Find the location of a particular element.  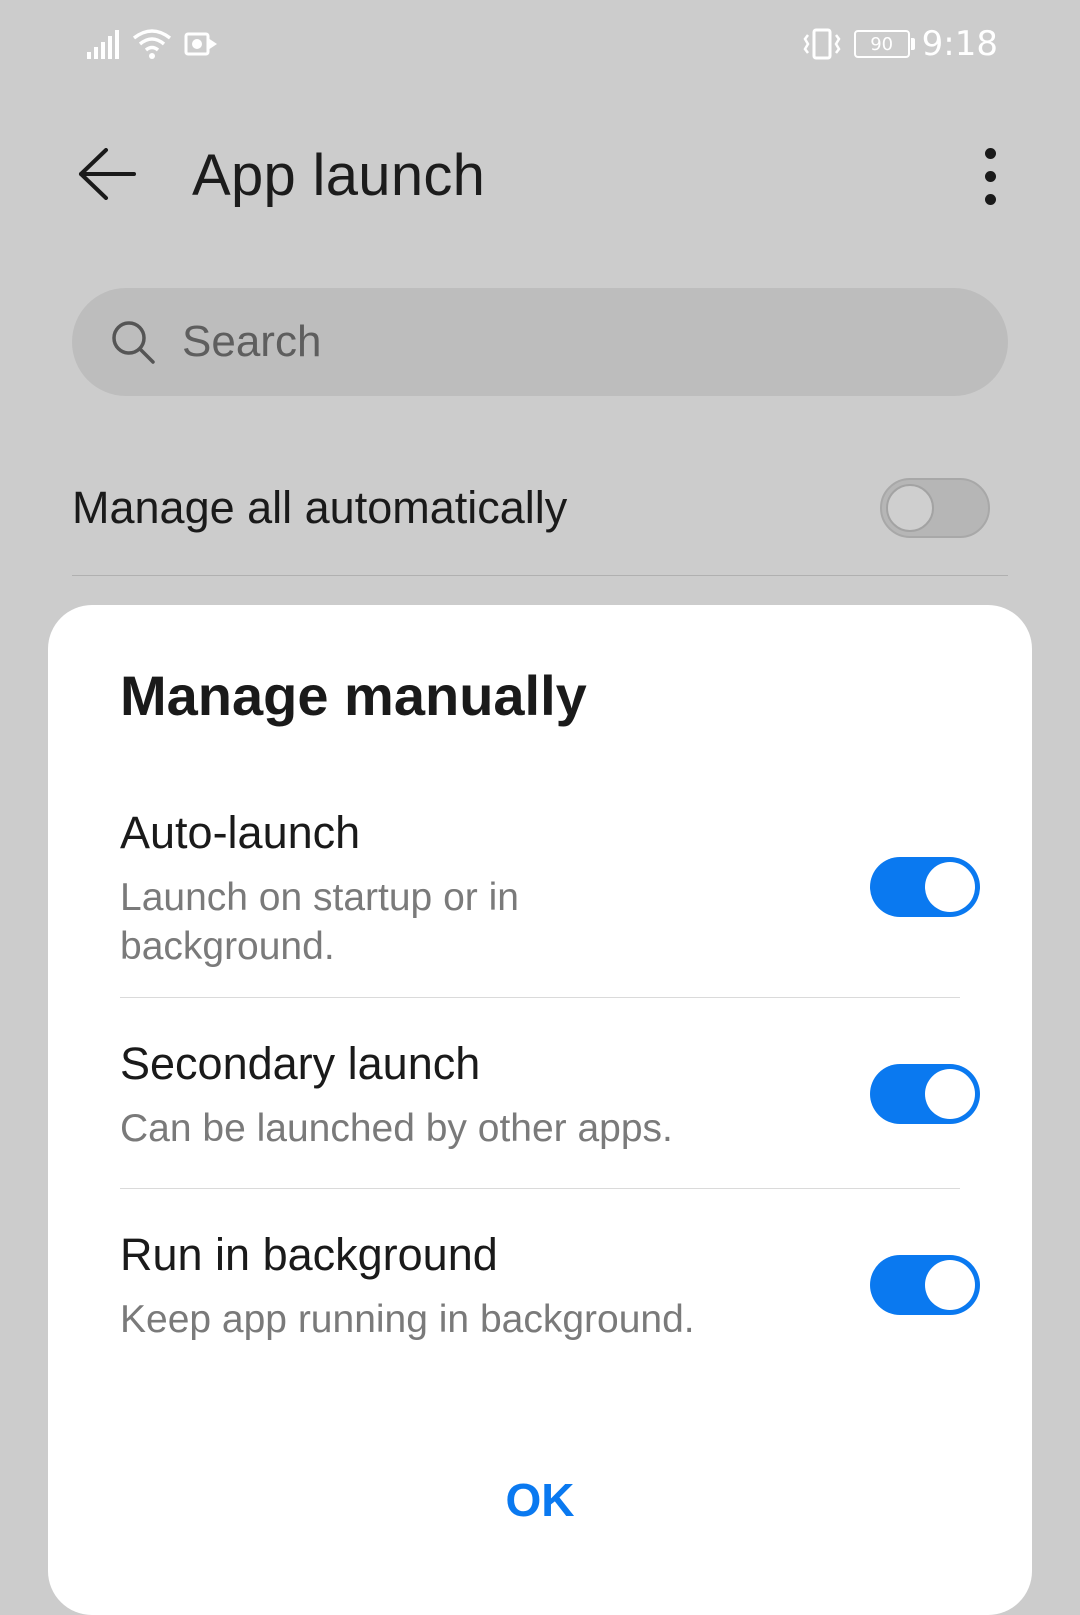

battery-icon: 90 is located at coordinates (884, 44).